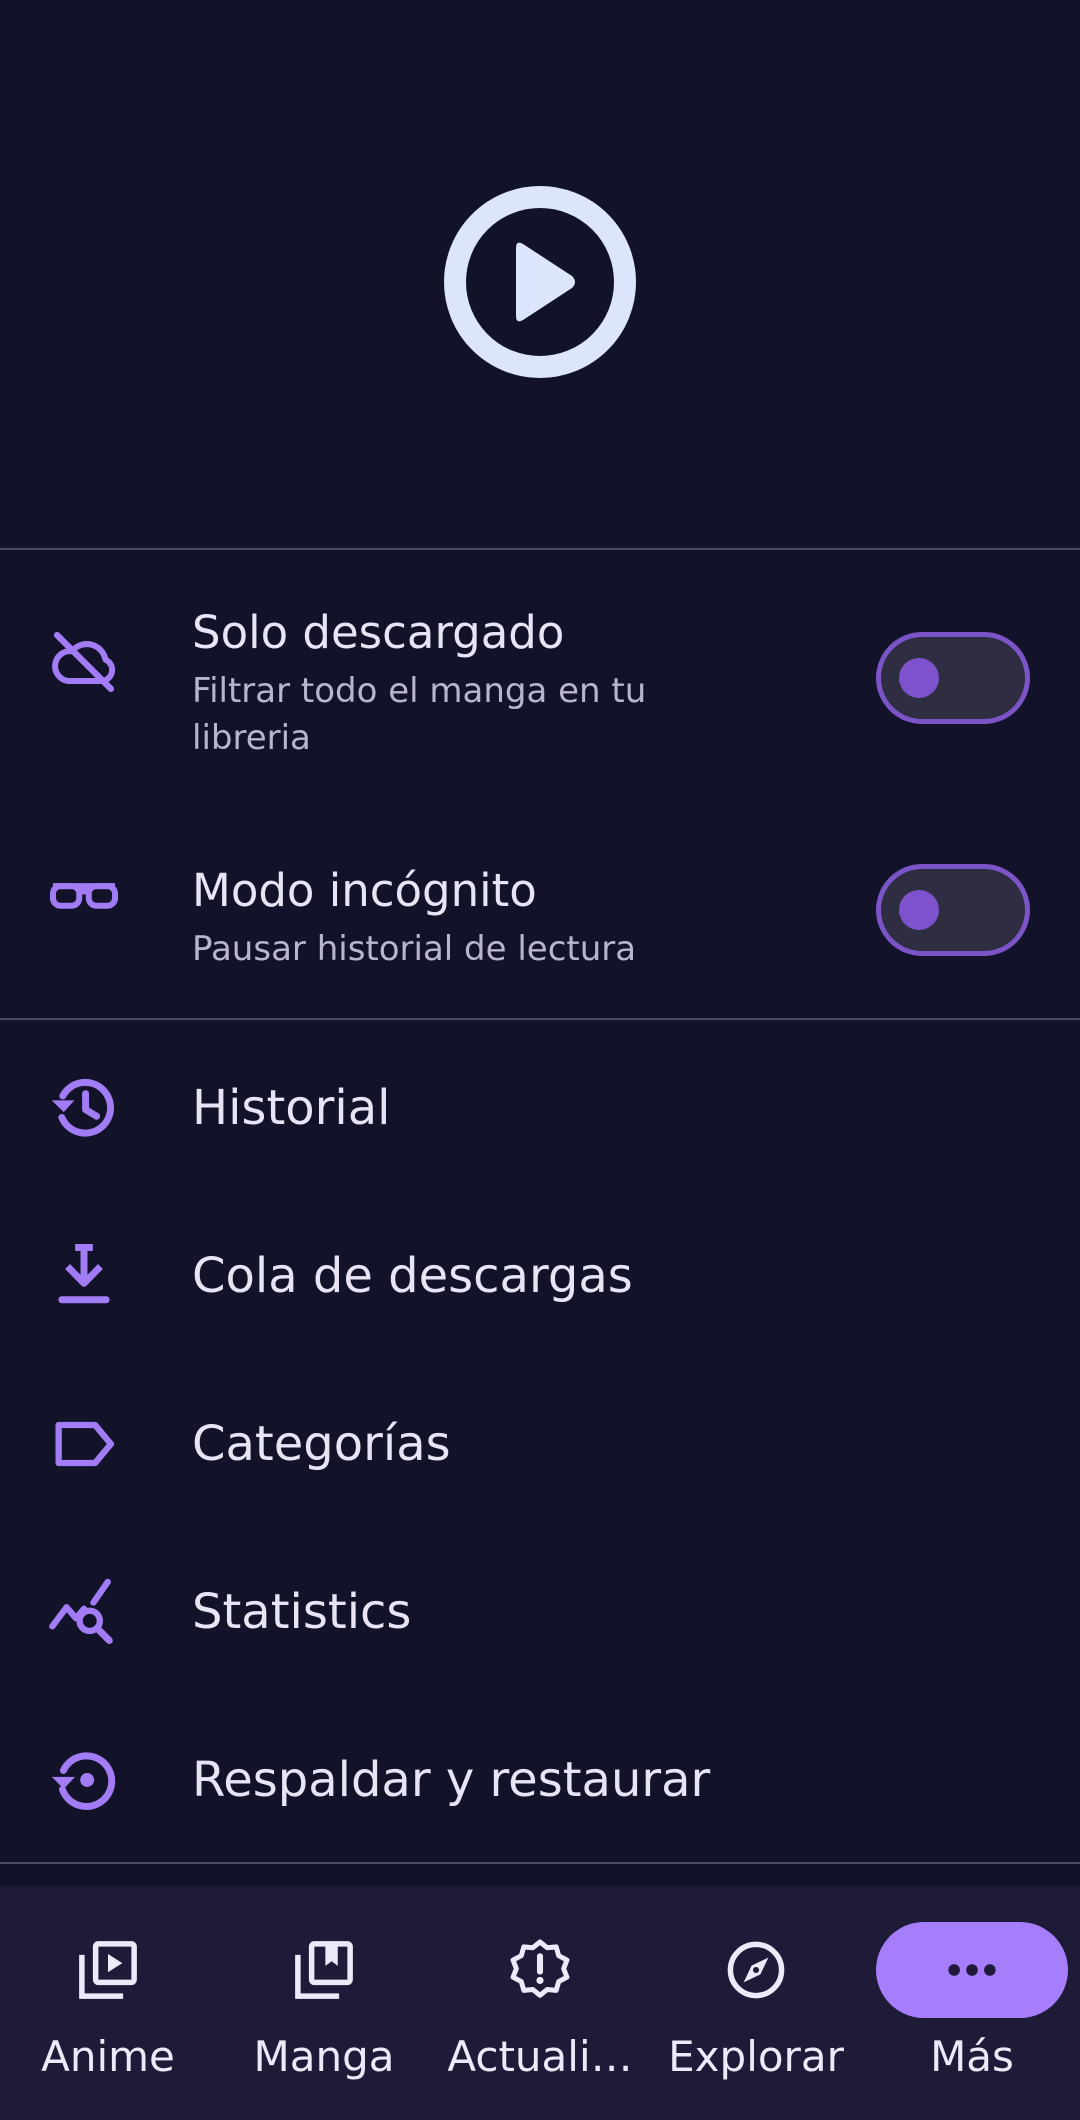  Describe the element at coordinates (84, 662) in the screenshot. I see `cloud-off-icon` at that location.